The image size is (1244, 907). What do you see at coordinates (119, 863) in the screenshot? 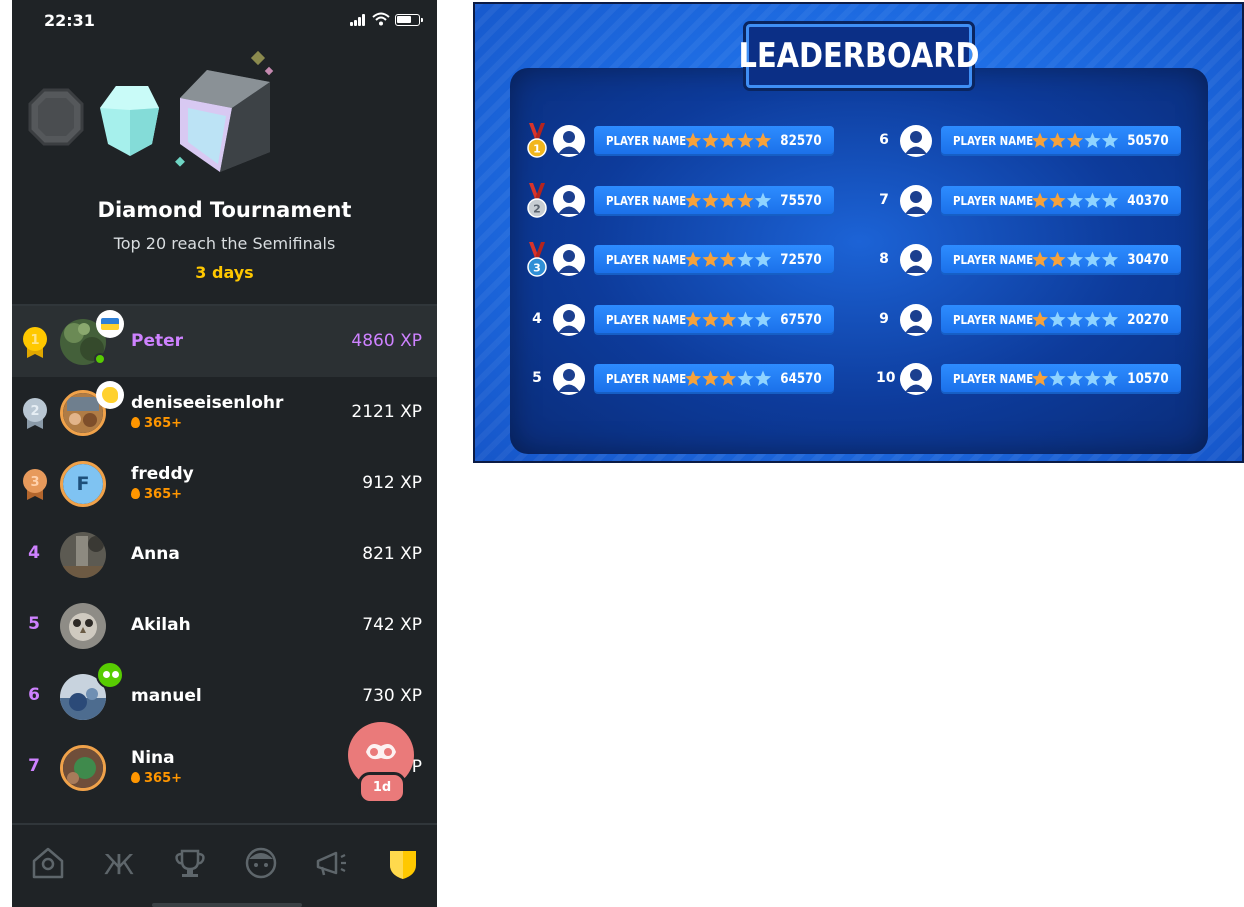
I see `letters-icon: Ж` at bounding box center [119, 863].